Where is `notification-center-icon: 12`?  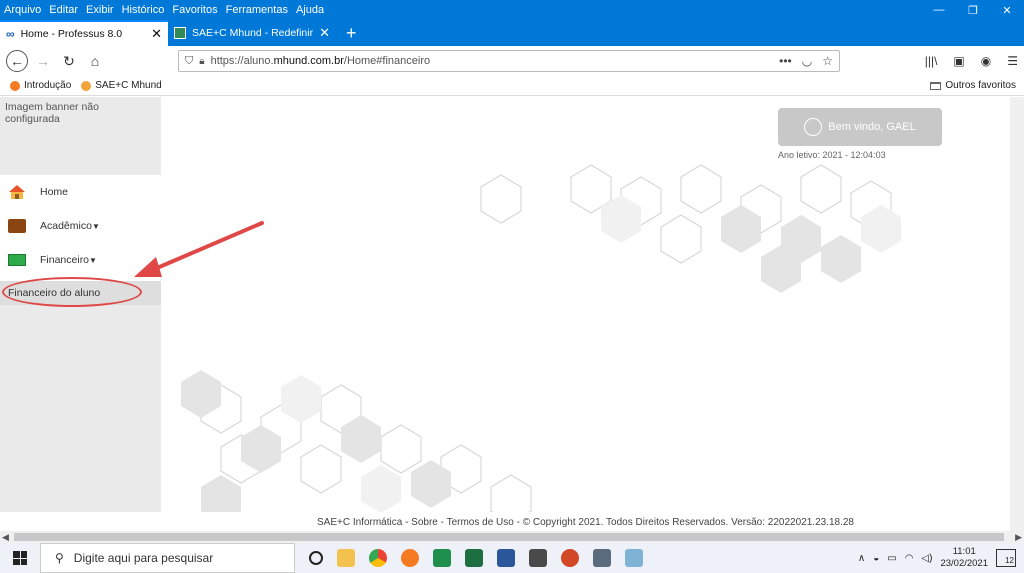
notification-center-icon: 12 is located at coordinates (1006, 558).